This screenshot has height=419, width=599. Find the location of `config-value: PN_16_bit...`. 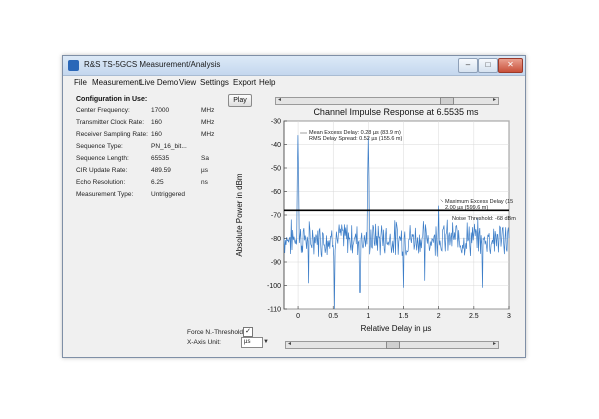

config-value: PN_16_bit... is located at coordinates (169, 146).